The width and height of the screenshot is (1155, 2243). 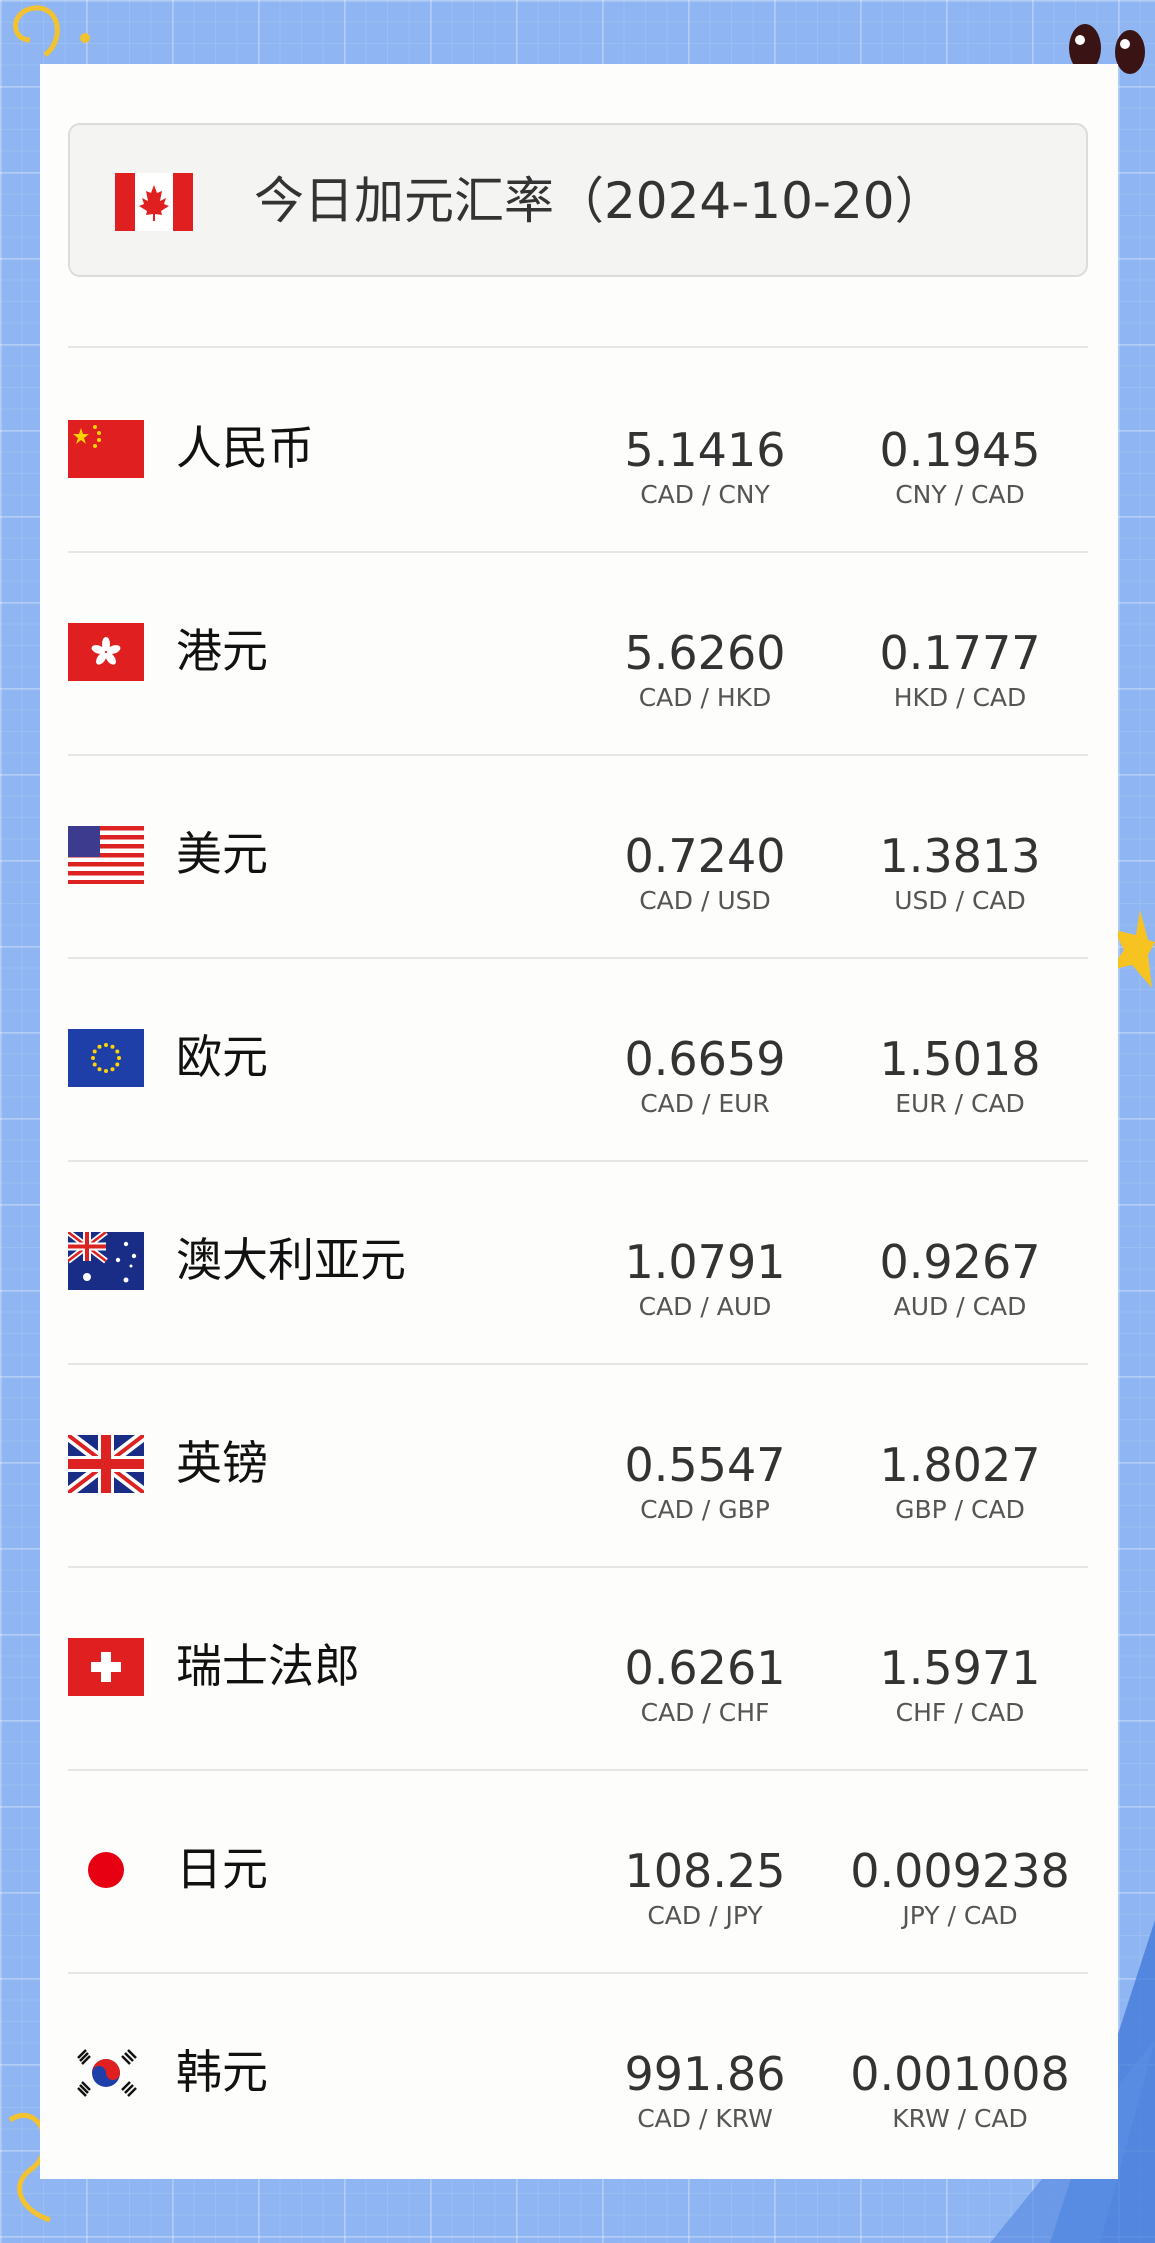 I want to click on header-banner: 今日加元汇率（2024-10-20）, so click(x=578, y=200).